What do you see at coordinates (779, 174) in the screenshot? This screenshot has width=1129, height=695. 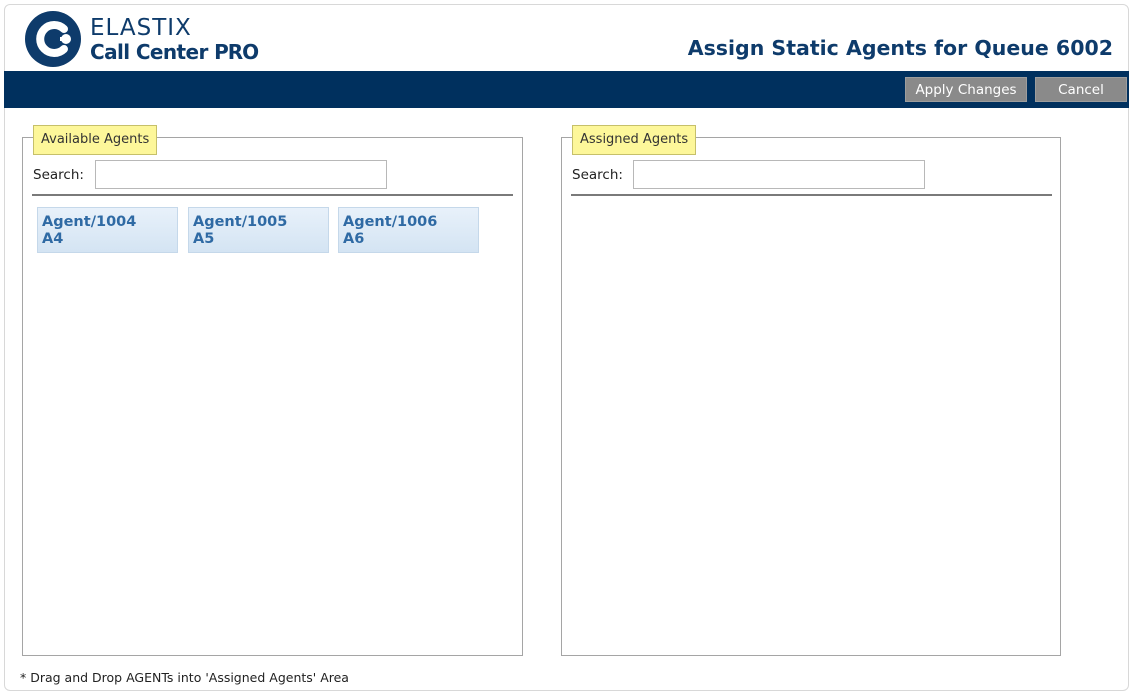 I see `assigned-search-input` at bounding box center [779, 174].